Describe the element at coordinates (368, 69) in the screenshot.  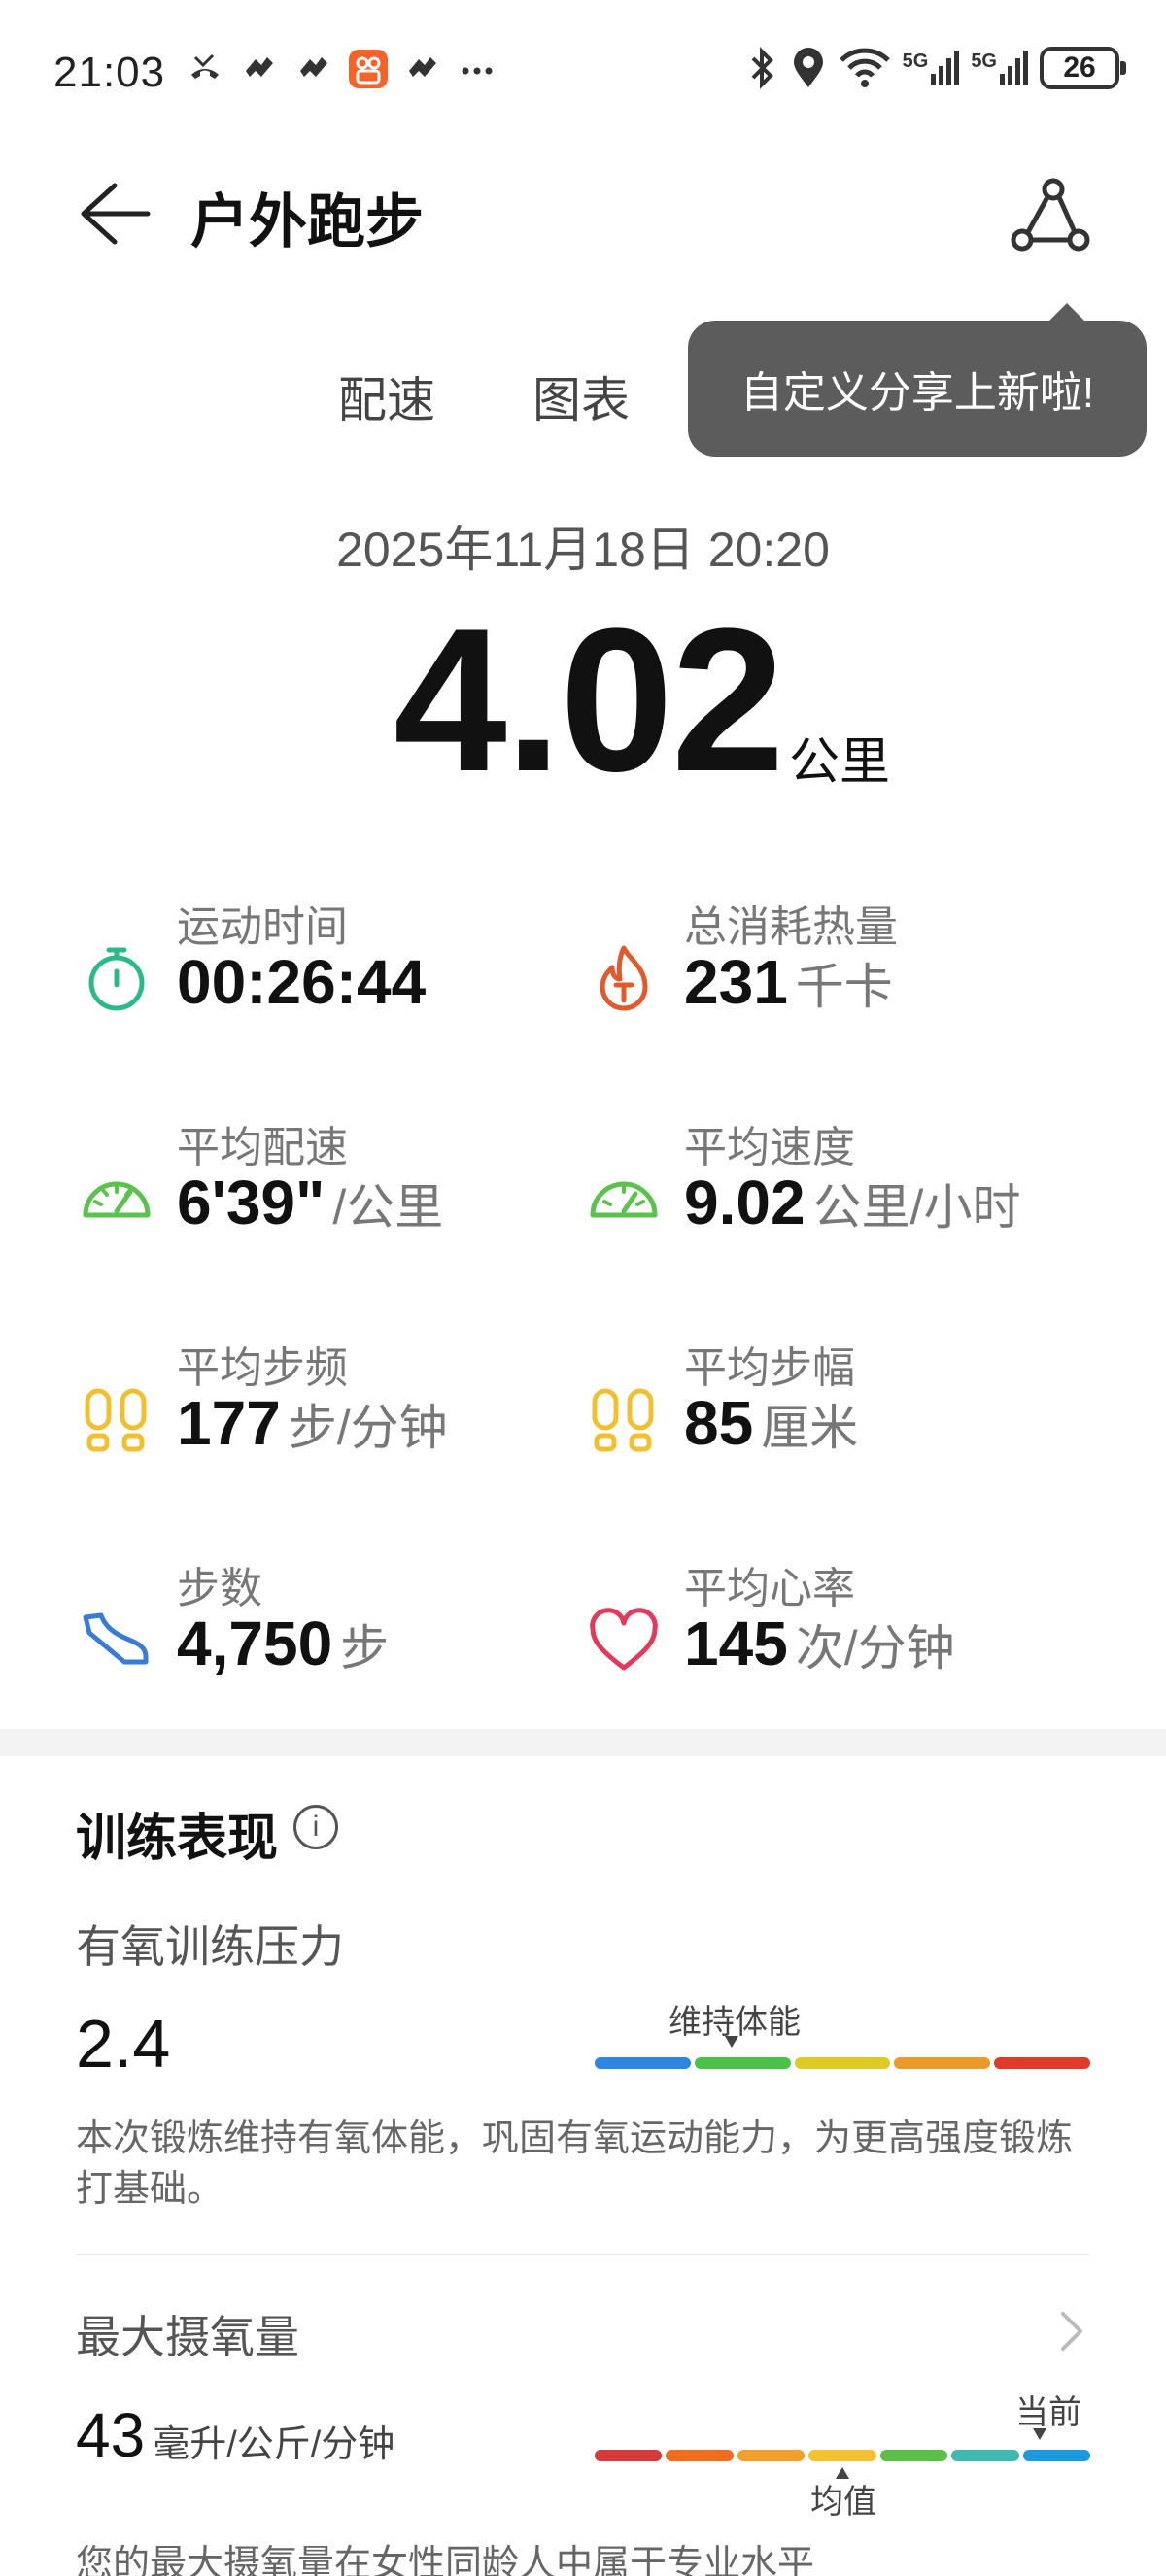
I see `app-notification-icon` at that location.